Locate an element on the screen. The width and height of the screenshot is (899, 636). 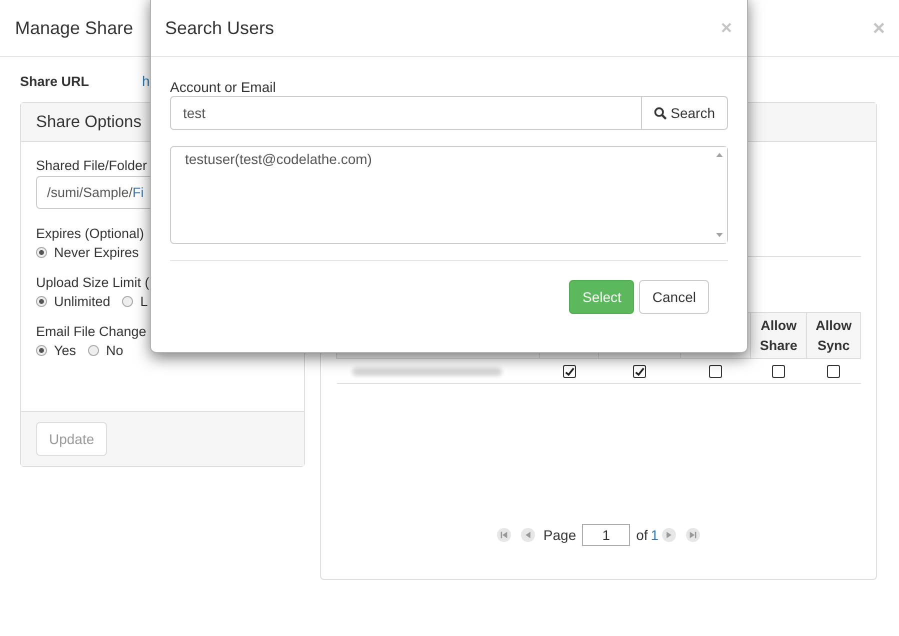
column-header: Allow Share is located at coordinates (778, 335).